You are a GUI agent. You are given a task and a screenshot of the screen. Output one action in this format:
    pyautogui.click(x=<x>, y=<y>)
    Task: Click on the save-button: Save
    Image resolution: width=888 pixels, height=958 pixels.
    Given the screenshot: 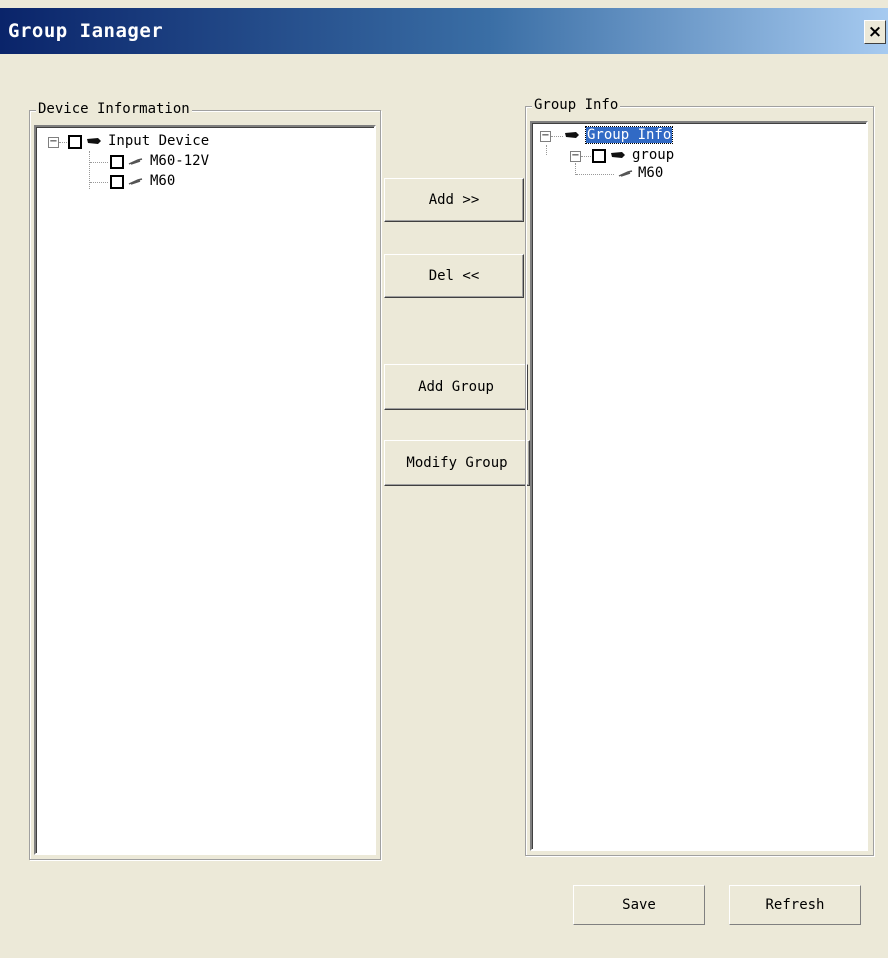 What is the action you would take?
    pyautogui.click(x=639, y=905)
    